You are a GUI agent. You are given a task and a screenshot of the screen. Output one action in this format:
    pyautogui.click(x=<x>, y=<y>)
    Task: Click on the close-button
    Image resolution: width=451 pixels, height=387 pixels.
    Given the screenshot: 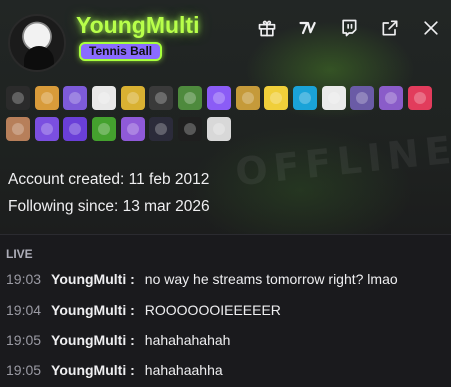 What is the action you would take?
    pyautogui.click(x=431, y=28)
    